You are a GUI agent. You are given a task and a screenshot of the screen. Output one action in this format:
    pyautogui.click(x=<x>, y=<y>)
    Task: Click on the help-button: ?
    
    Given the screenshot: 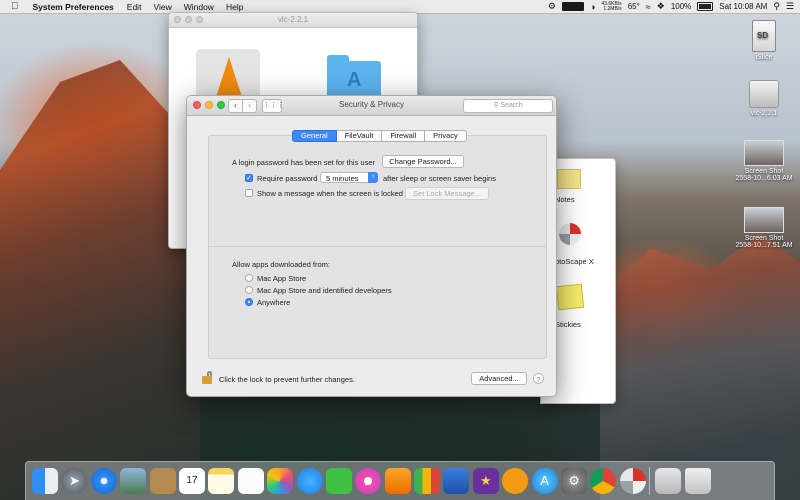 What is the action you would take?
    pyautogui.click(x=538, y=378)
    